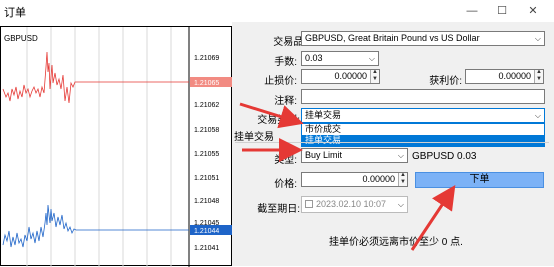 This screenshot has height=267, width=554. I want to click on place-order-button: 下单, so click(479, 180).